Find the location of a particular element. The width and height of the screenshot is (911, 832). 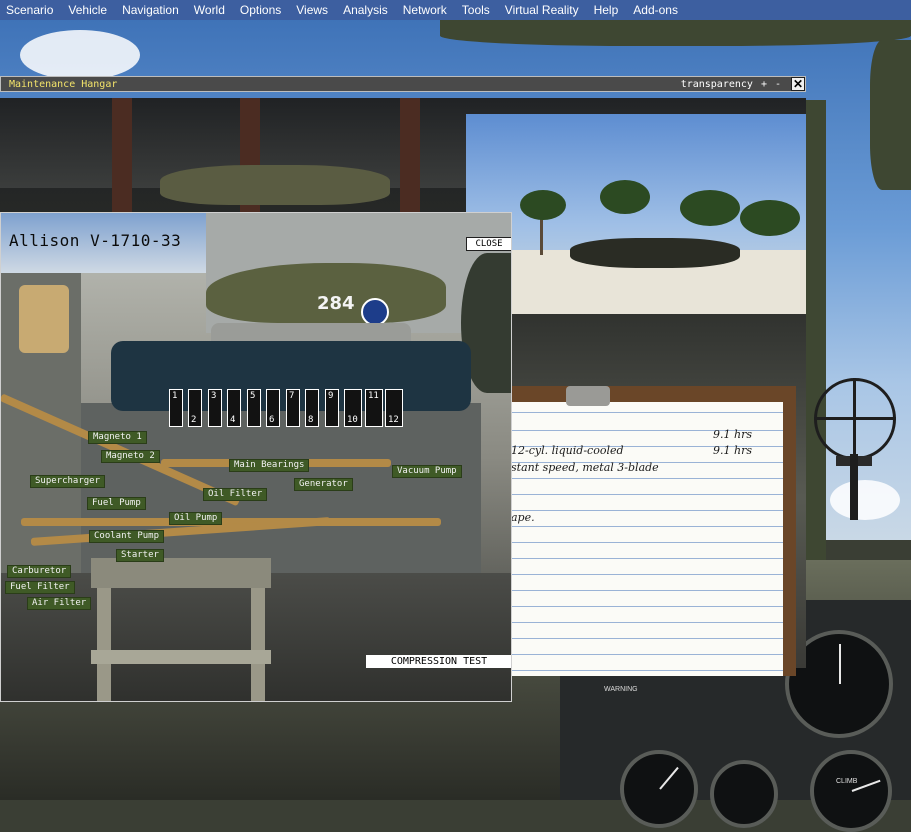

canopy-frame-right is located at coordinates (816, 350).